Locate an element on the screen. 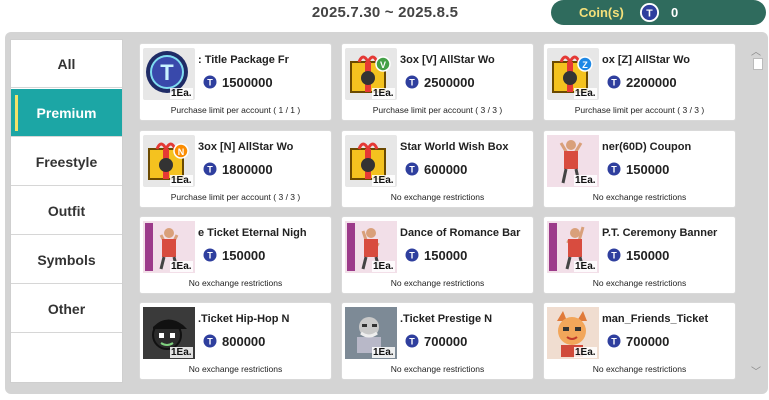 The height and width of the screenshot is (400, 769). category-freestyle: Freestyle is located at coordinates (66, 162).